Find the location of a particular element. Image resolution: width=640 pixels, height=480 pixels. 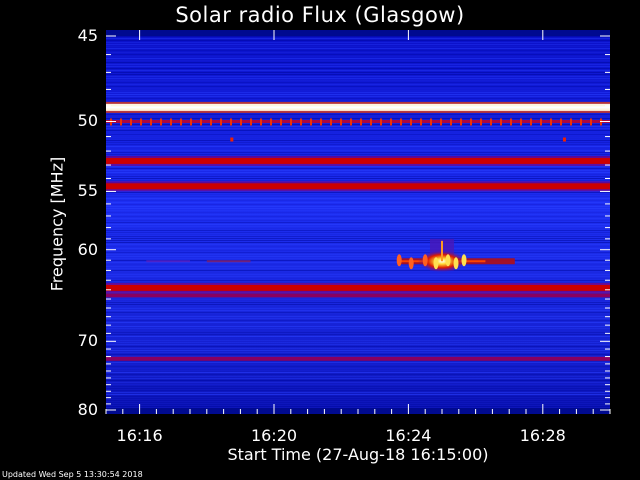

x-tick-label: 16:20 is located at coordinates (274, 435).